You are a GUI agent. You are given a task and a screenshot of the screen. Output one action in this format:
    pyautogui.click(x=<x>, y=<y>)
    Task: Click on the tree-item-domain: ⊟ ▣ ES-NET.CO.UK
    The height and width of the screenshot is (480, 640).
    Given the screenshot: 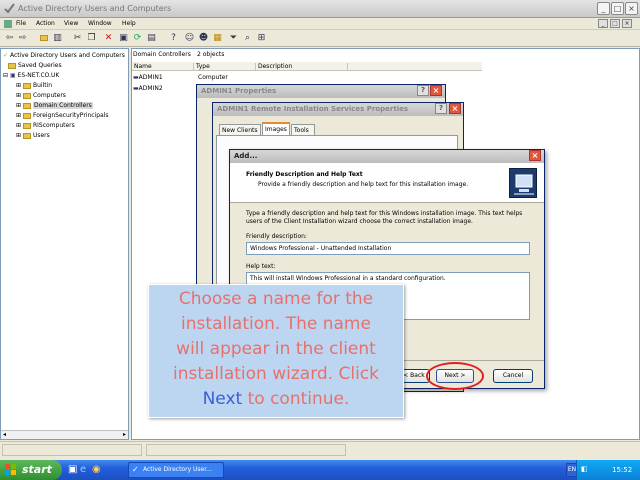 What is the action you would take?
    pyautogui.click(x=31, y=75)
    